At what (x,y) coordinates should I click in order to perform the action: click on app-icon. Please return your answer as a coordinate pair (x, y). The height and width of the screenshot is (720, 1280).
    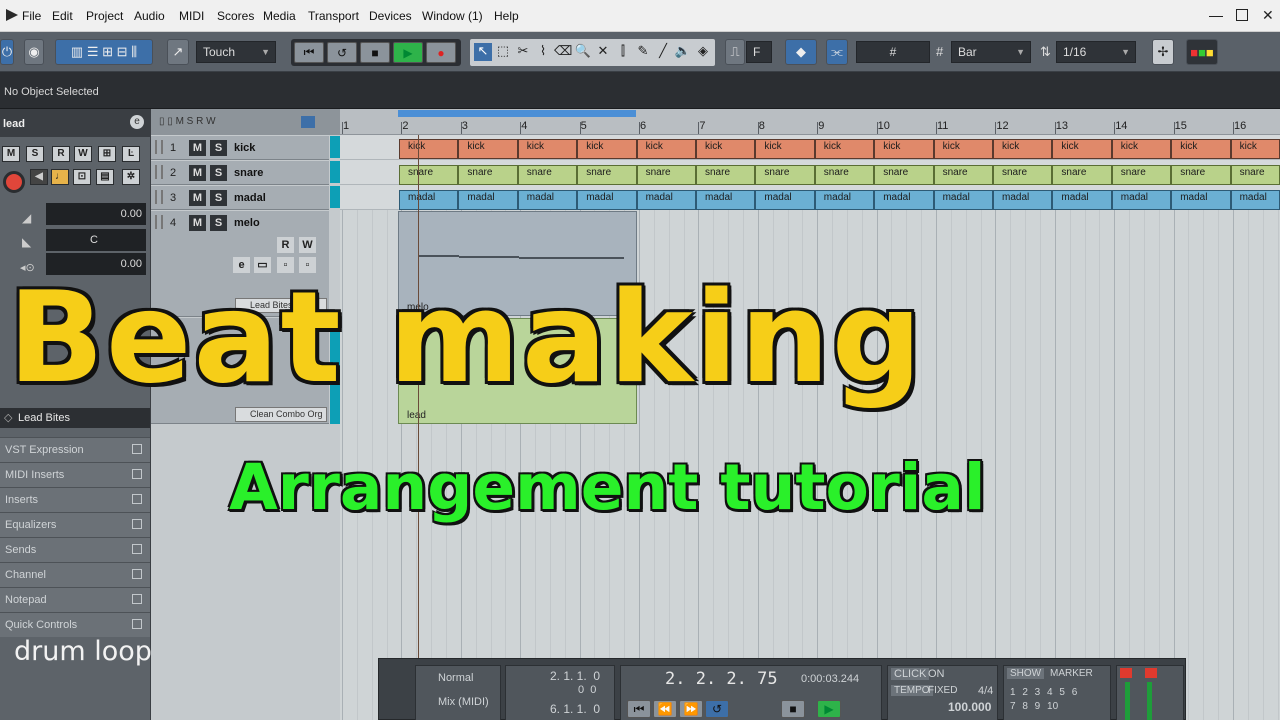
    Looking at the image, I should click on (12, 15).